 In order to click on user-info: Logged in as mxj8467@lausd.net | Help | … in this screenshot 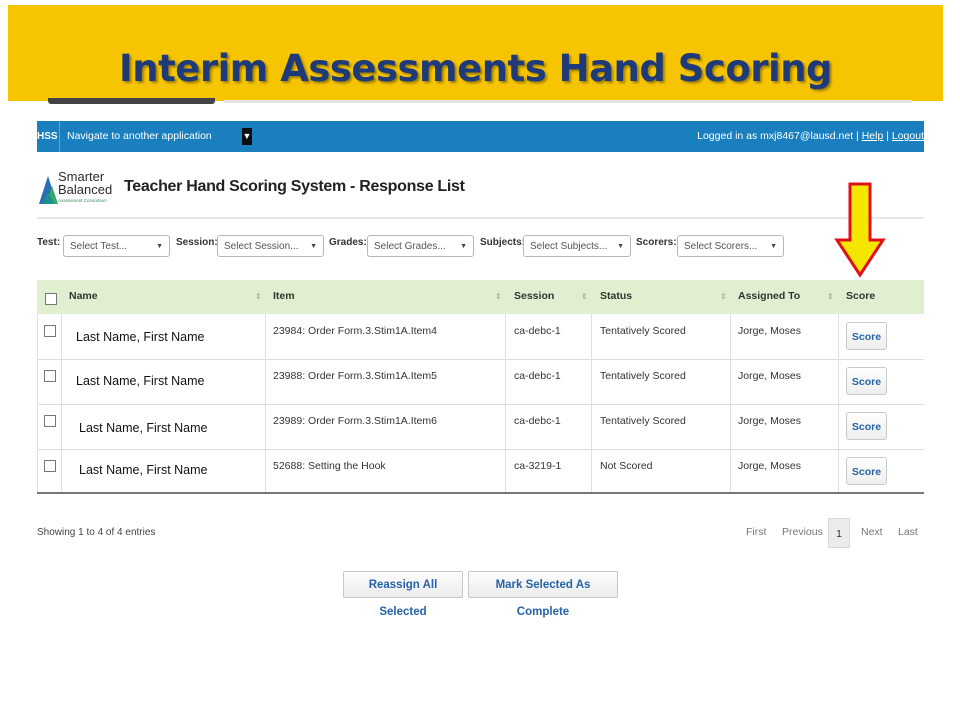, I will do `click(810, 136)`.